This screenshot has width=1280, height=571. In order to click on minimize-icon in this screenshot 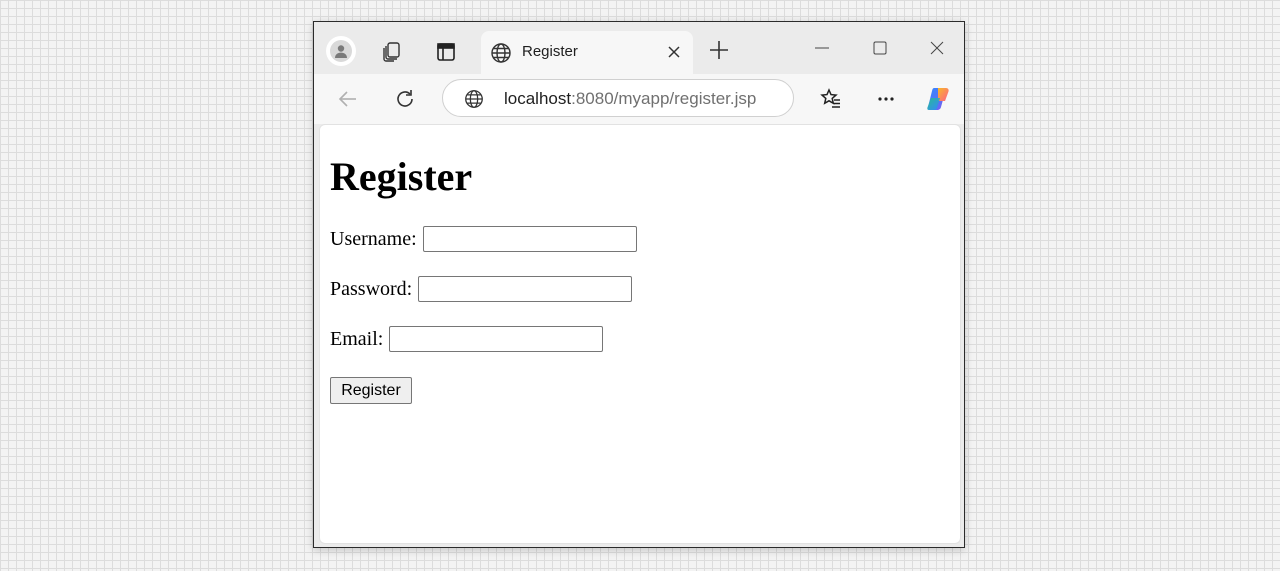, I will do `click(822, 48)`.